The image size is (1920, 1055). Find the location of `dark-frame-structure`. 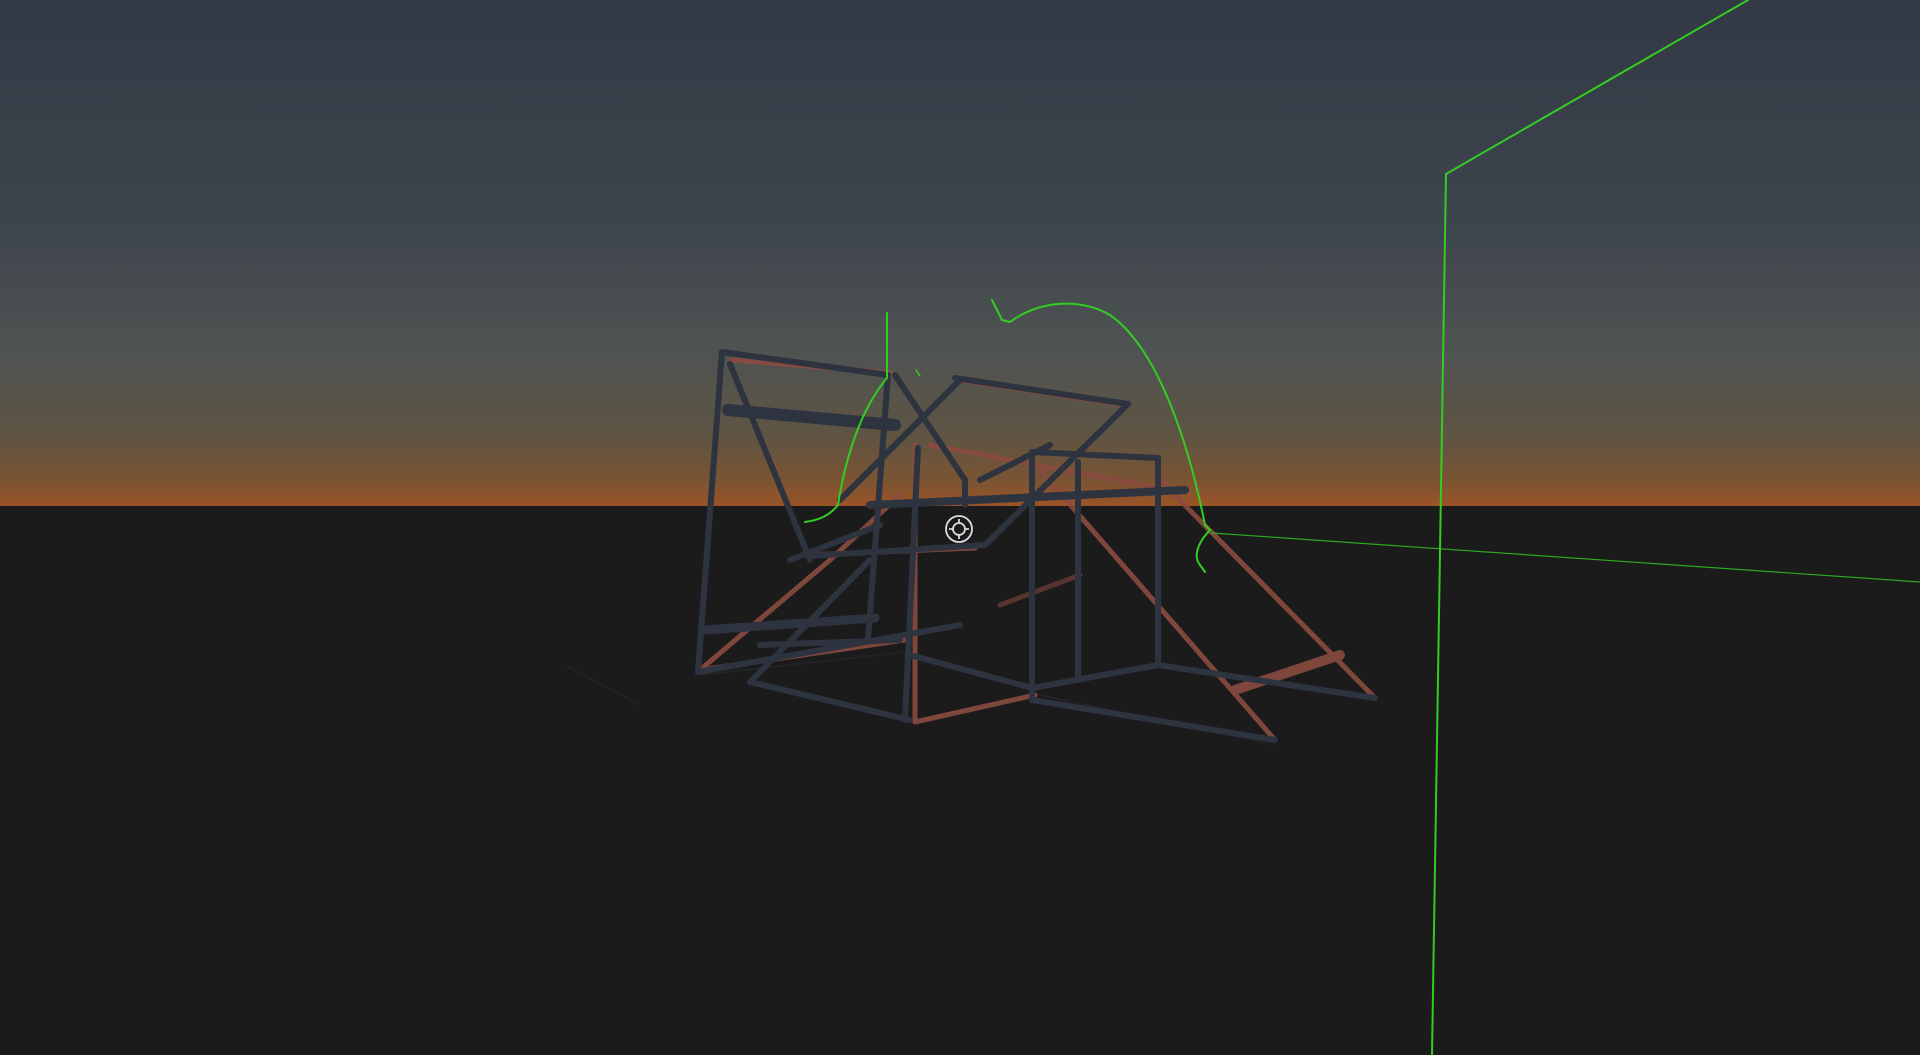

dark-frame-structure is located at coordinates (1036, 546).